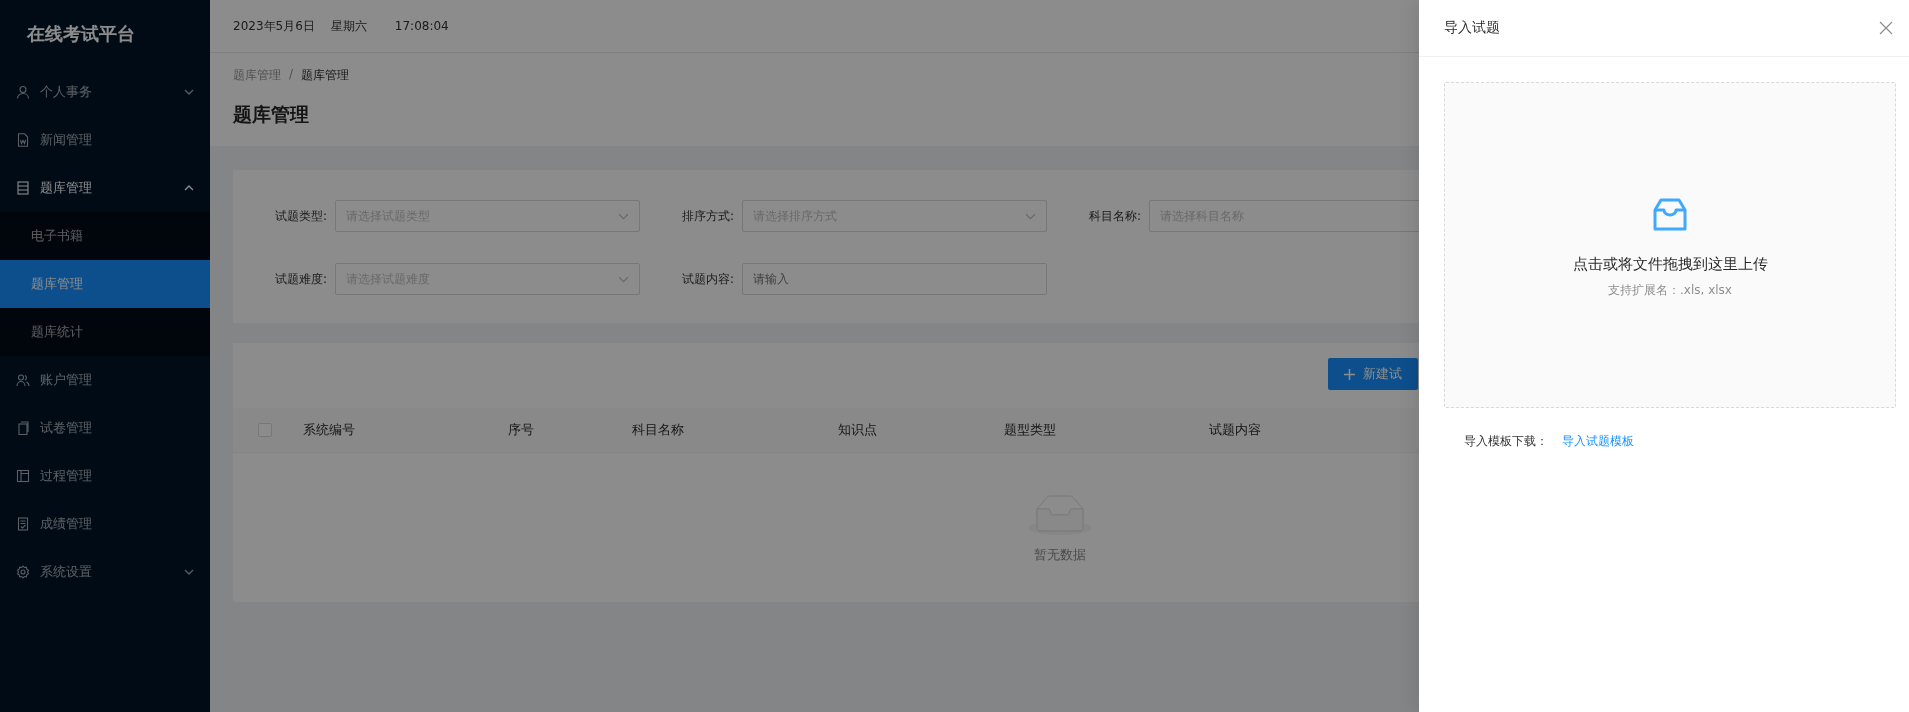  I want to click on drawer-title: 导入试题, so click(1472, 28).